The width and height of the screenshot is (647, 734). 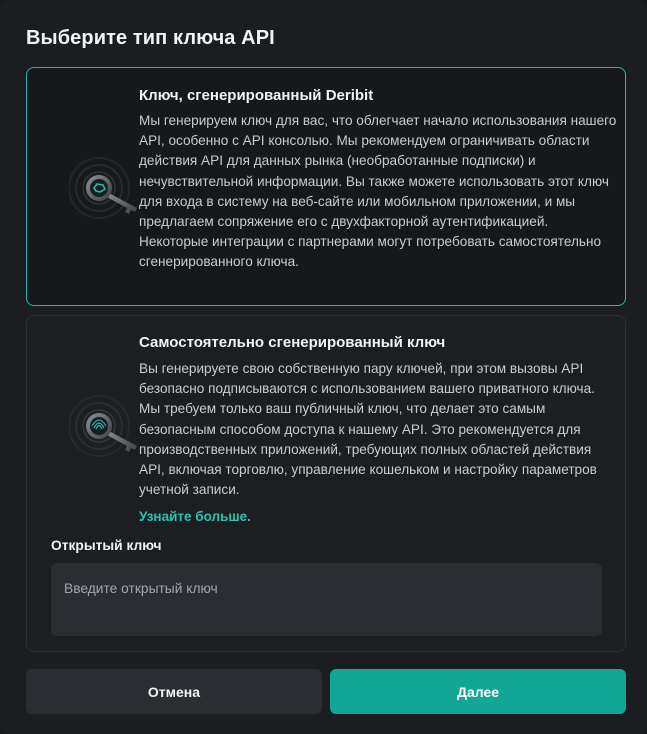 What do you see at coordinates (256, 95) in the screenshot?
I see `option-heading: Ключ, сгенерированный Deribit` at bounding box center [256, 95].